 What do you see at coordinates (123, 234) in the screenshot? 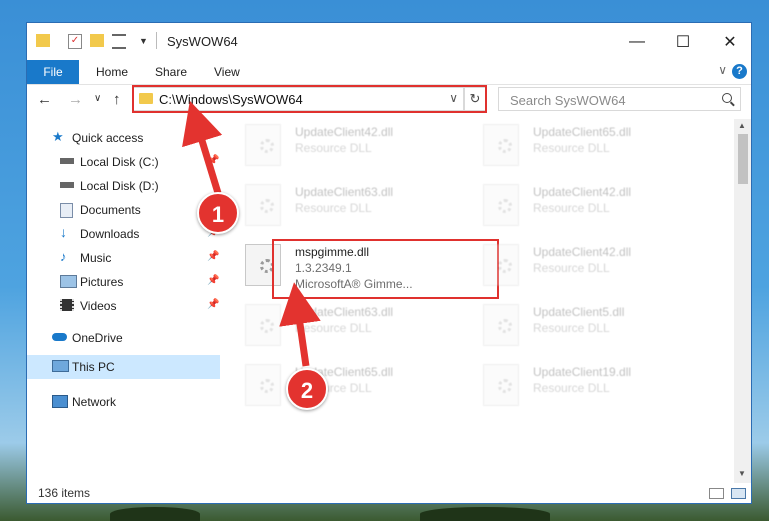
I see `sidebar-item-downloads: ↓ Downloads 📌` at bounding box center [123, 234].